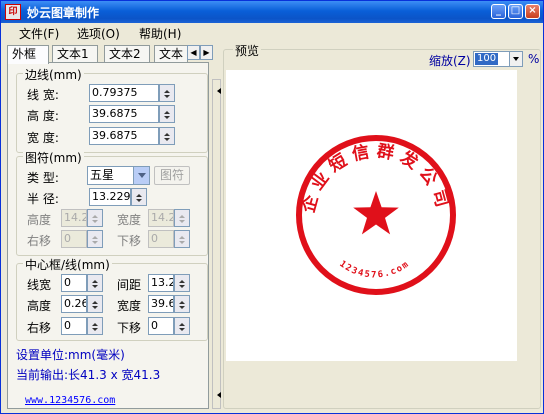 Image resolution: width=544 pixels, height=414 pixels. I want to click on symbol-shift-down-spin, so click(182, 239).